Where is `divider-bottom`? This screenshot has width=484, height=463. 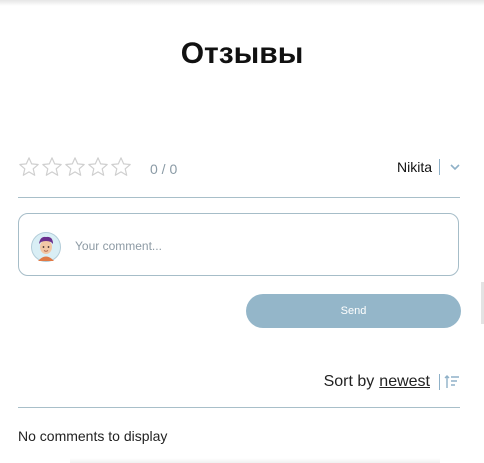 divider-bottom is located at coordinates (239, 407).